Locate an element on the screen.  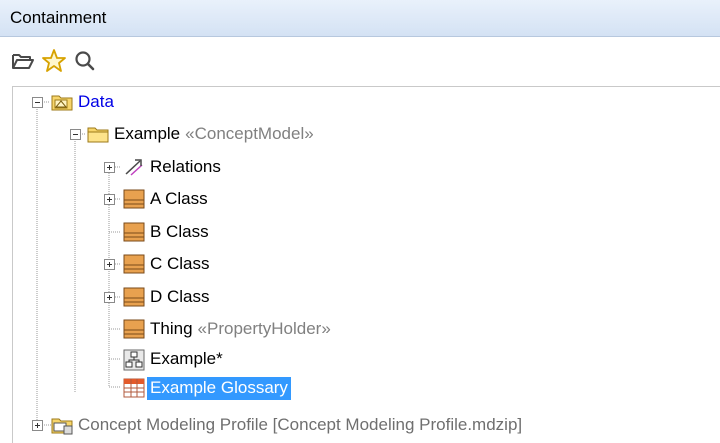
folder-open-icon is located at coordinates (23, 61).